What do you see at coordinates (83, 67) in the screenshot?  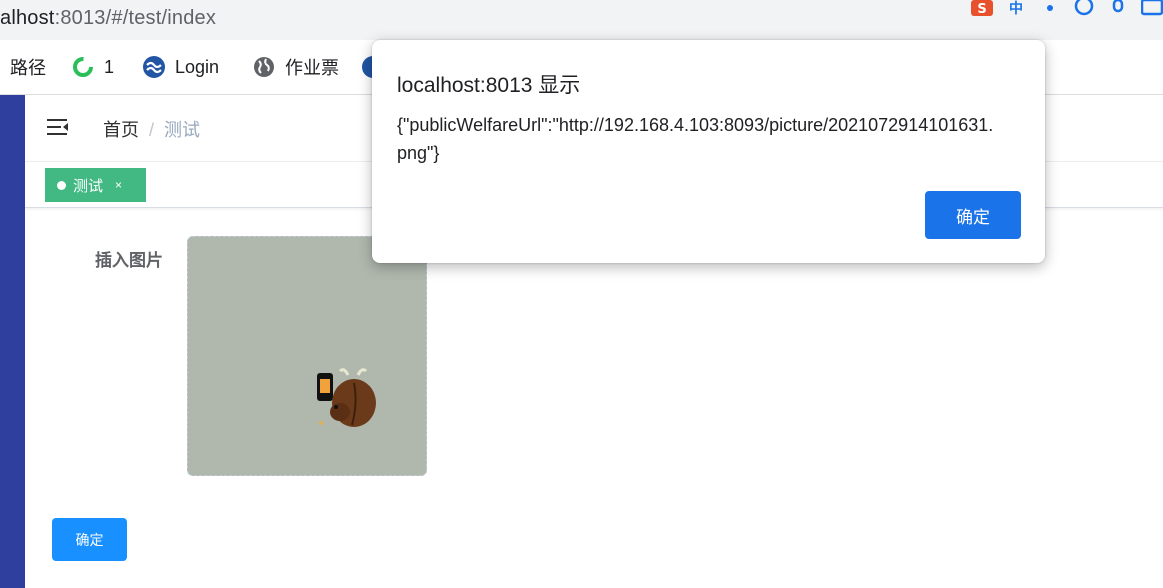 I see `green-ring-icon` at bounding box center [83, 67].